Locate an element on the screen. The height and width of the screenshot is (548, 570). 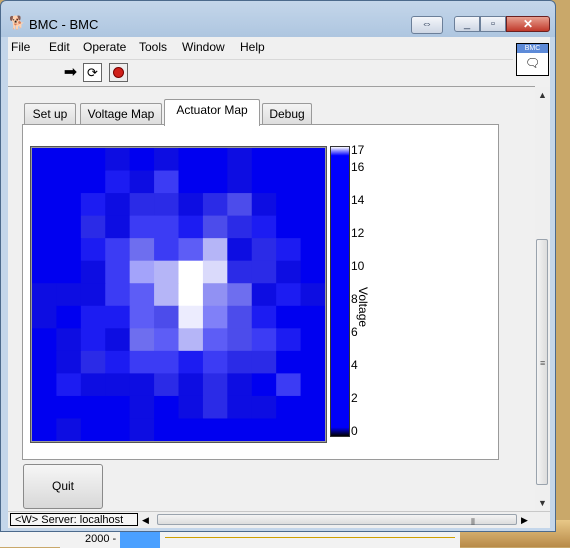
quit-button: Quit is located at coordinates (63, 486).